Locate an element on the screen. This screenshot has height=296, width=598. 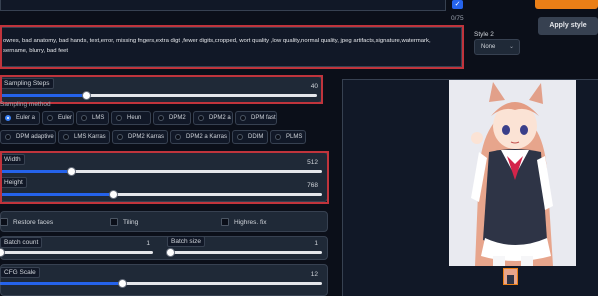
sampler-dpm2-a: DPM2 a is located at coordinates (213, 118).